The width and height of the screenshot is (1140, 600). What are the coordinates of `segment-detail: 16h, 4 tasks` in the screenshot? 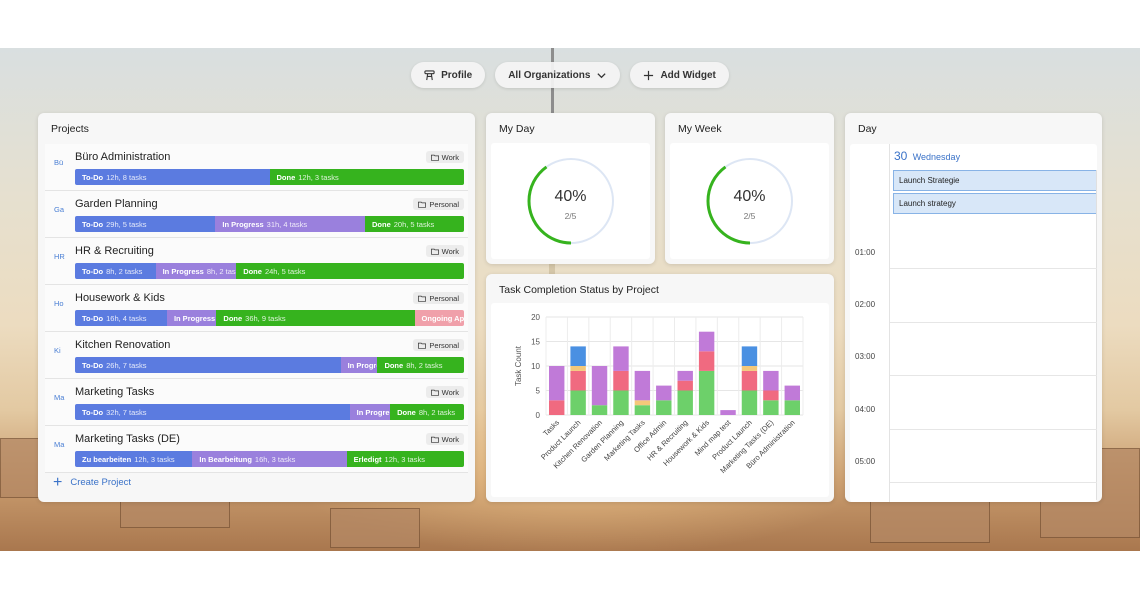 It's located at (126, 318).